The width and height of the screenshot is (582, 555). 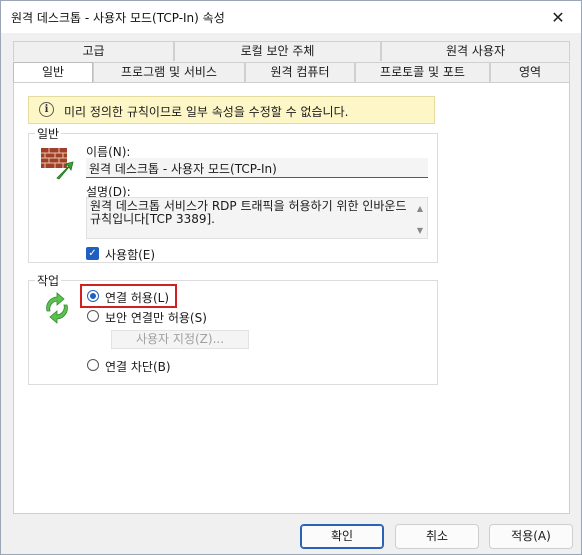 What do you see at coordinates (156, 318) in the screenshot?
I see `allow-secure-label: 보안 연결만 허용(S)` at bounding box center [156, 318].